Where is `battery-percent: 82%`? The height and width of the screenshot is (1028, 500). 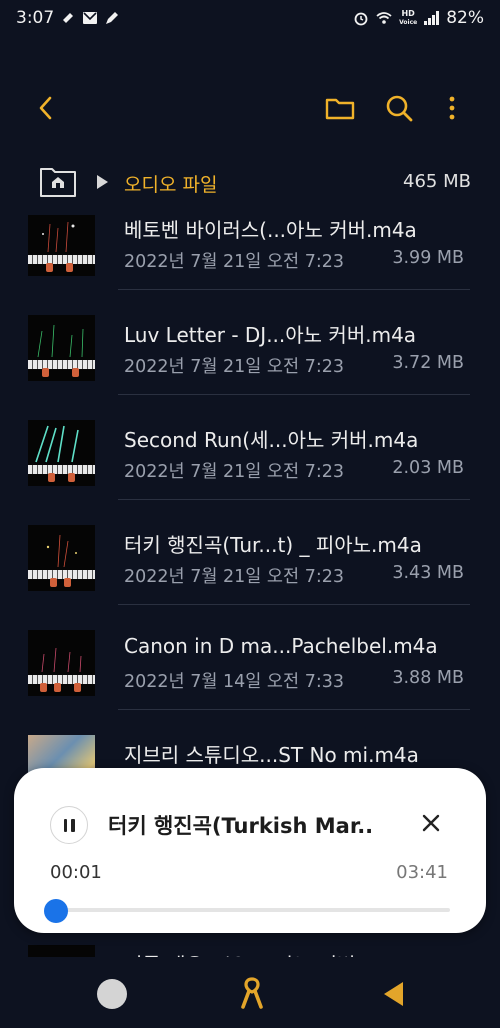 battery-percent: 82% is located at coordinates (465, 18).